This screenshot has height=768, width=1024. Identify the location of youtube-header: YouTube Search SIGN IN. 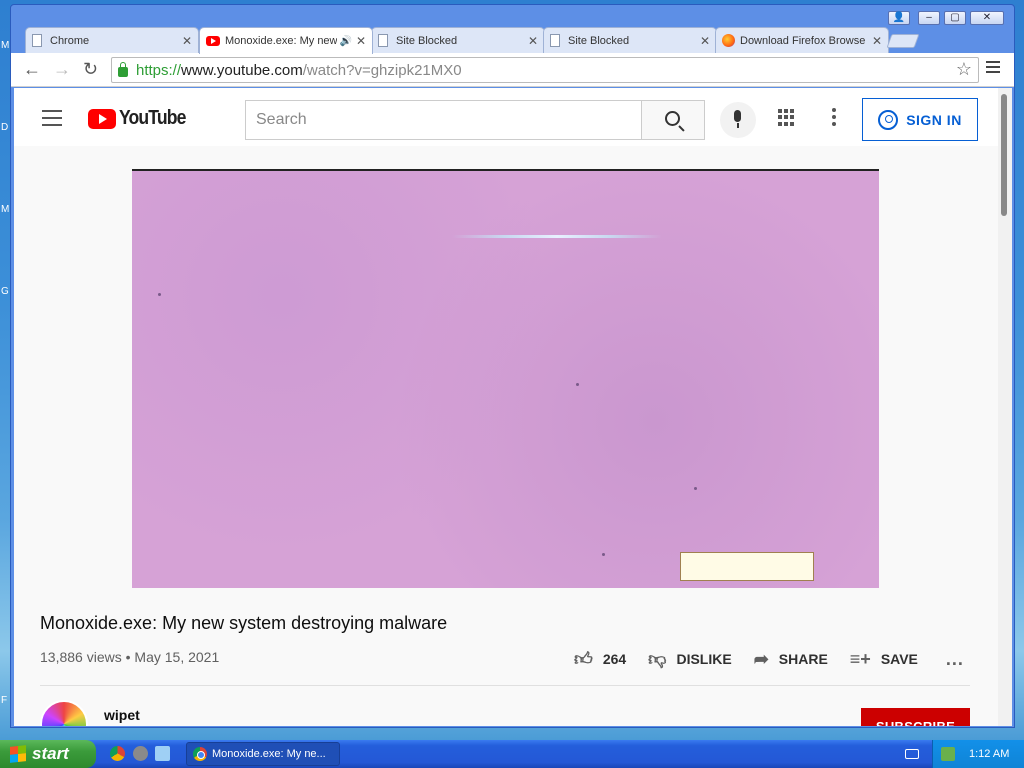
(506, 117).